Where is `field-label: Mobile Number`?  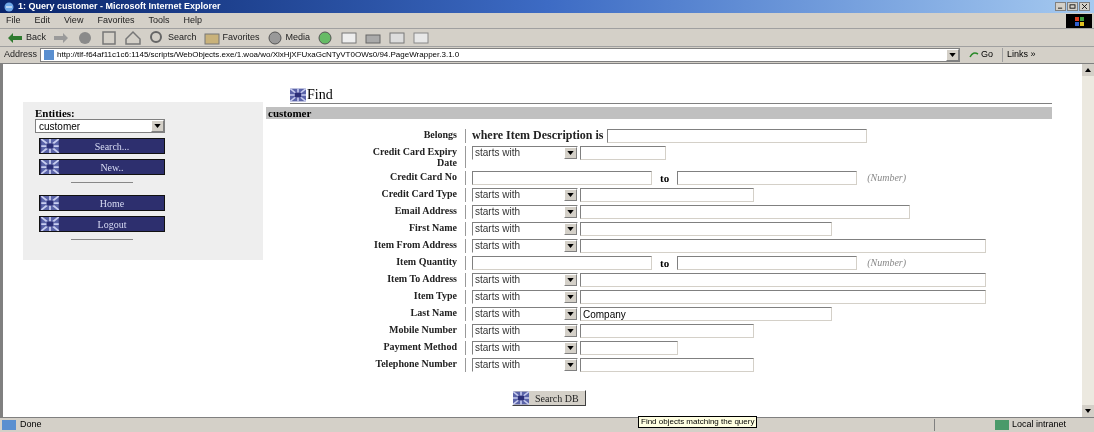
field-label: Mobile Number is located at coordinates (422, 330).